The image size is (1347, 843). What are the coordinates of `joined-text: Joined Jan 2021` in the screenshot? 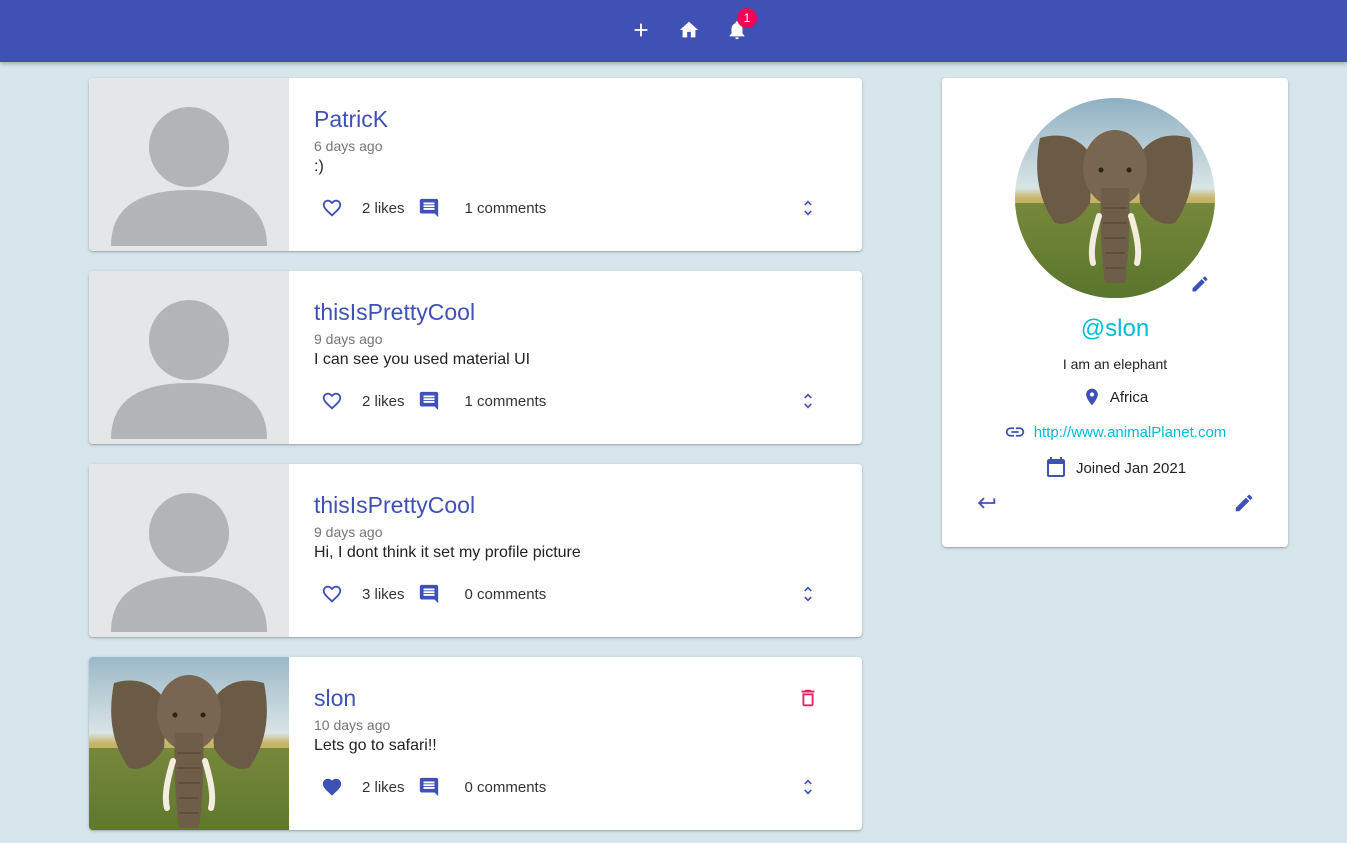 It's located at (1131, 468).